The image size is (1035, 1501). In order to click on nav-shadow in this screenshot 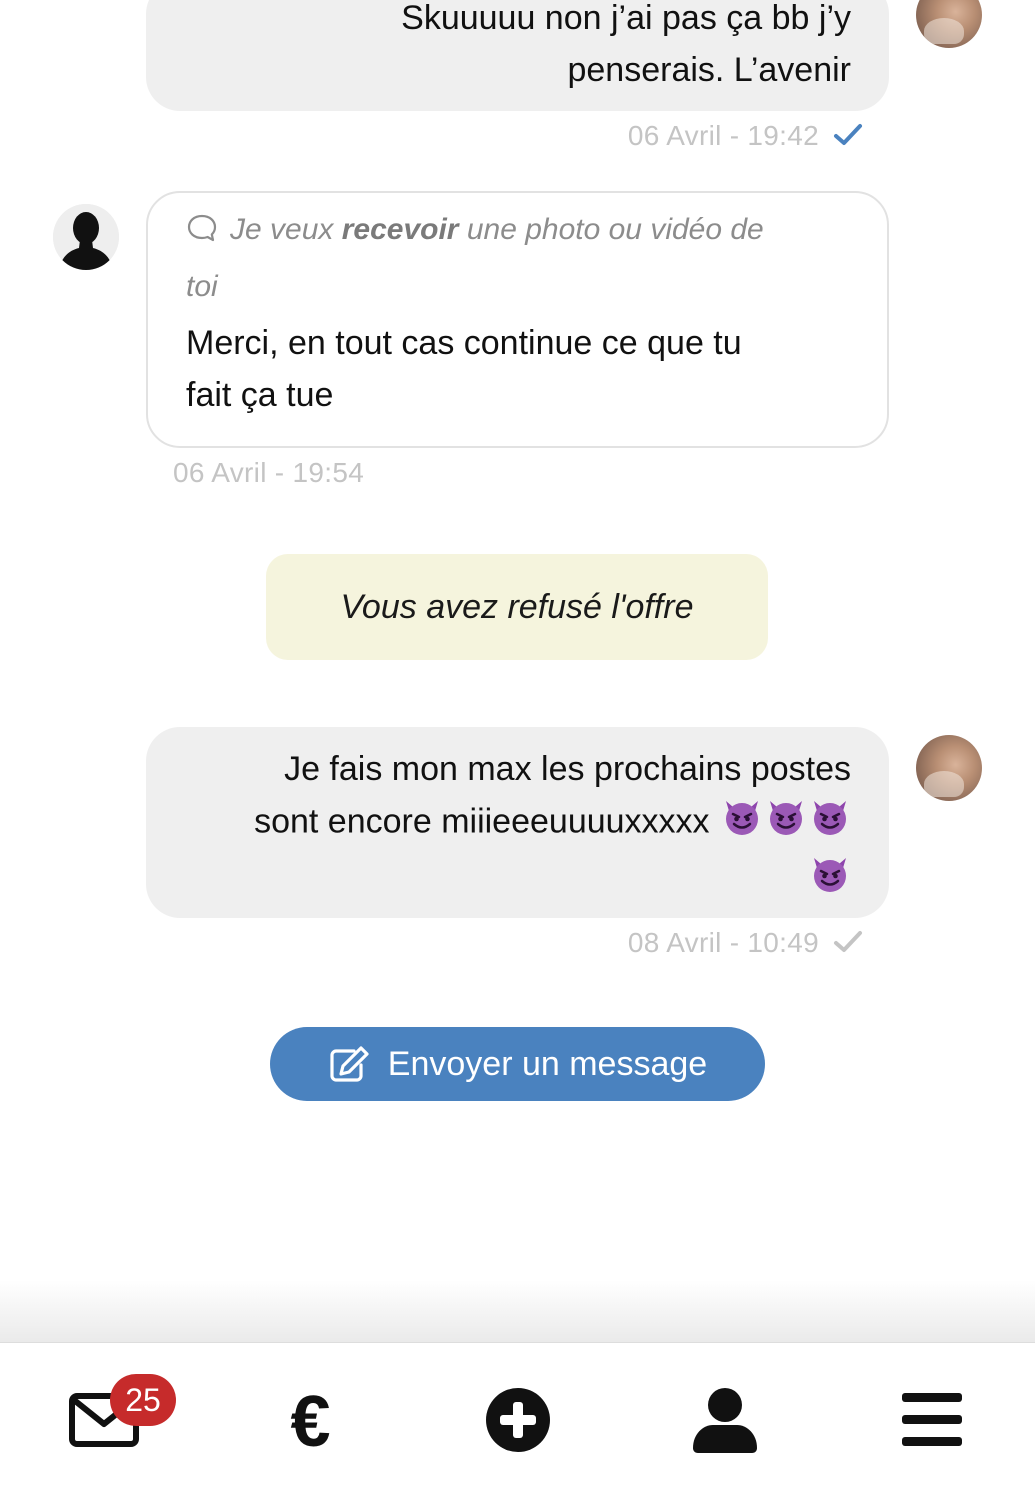, I will do `click(517, 1311)`.